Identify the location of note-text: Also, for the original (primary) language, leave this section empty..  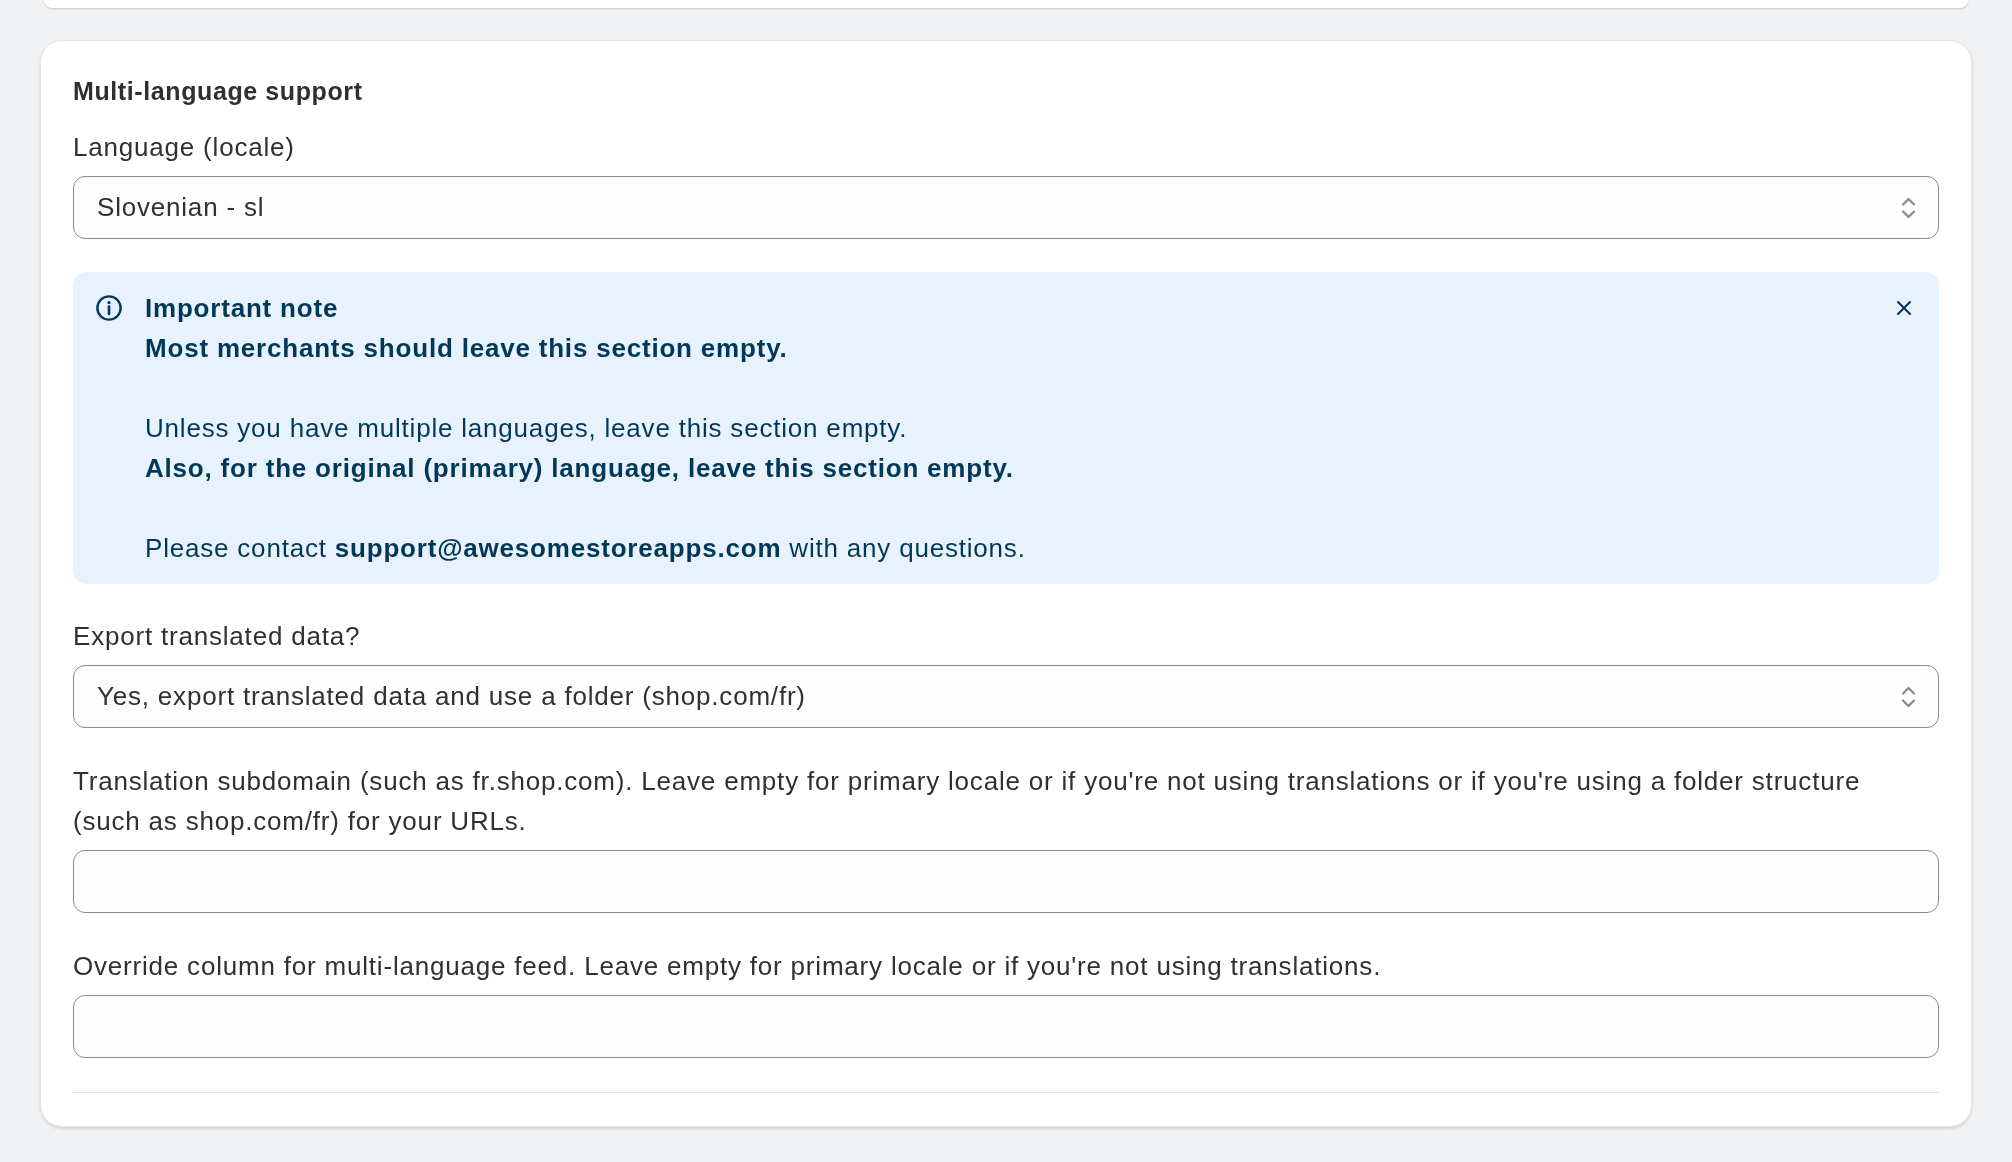
(580, 468).